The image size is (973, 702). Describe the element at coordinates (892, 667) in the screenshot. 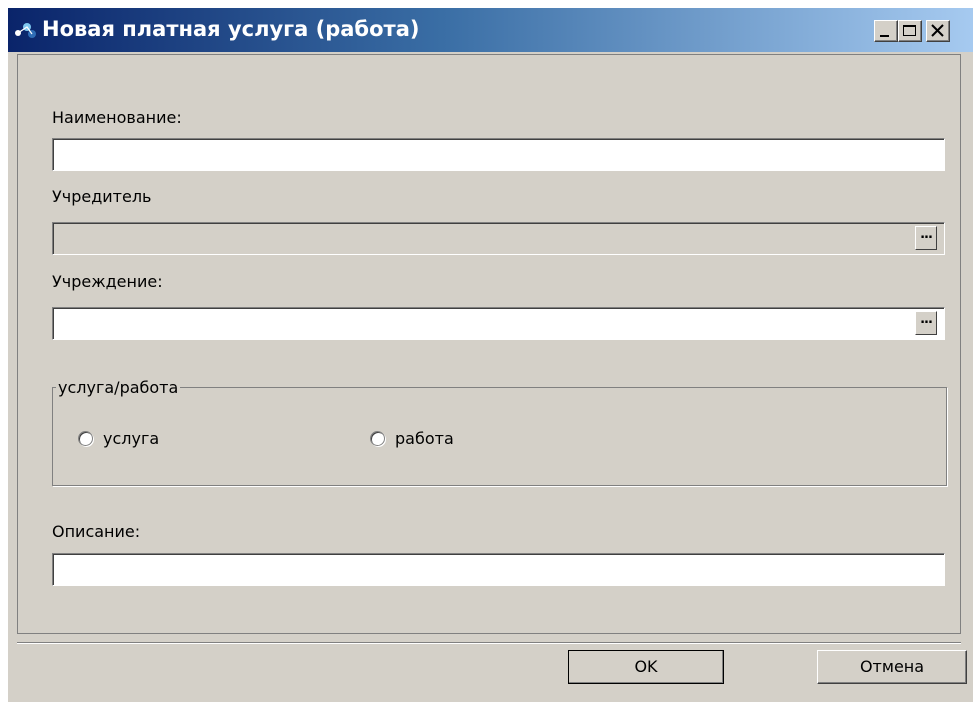

I see `cancel-button: Отмена` at that location.